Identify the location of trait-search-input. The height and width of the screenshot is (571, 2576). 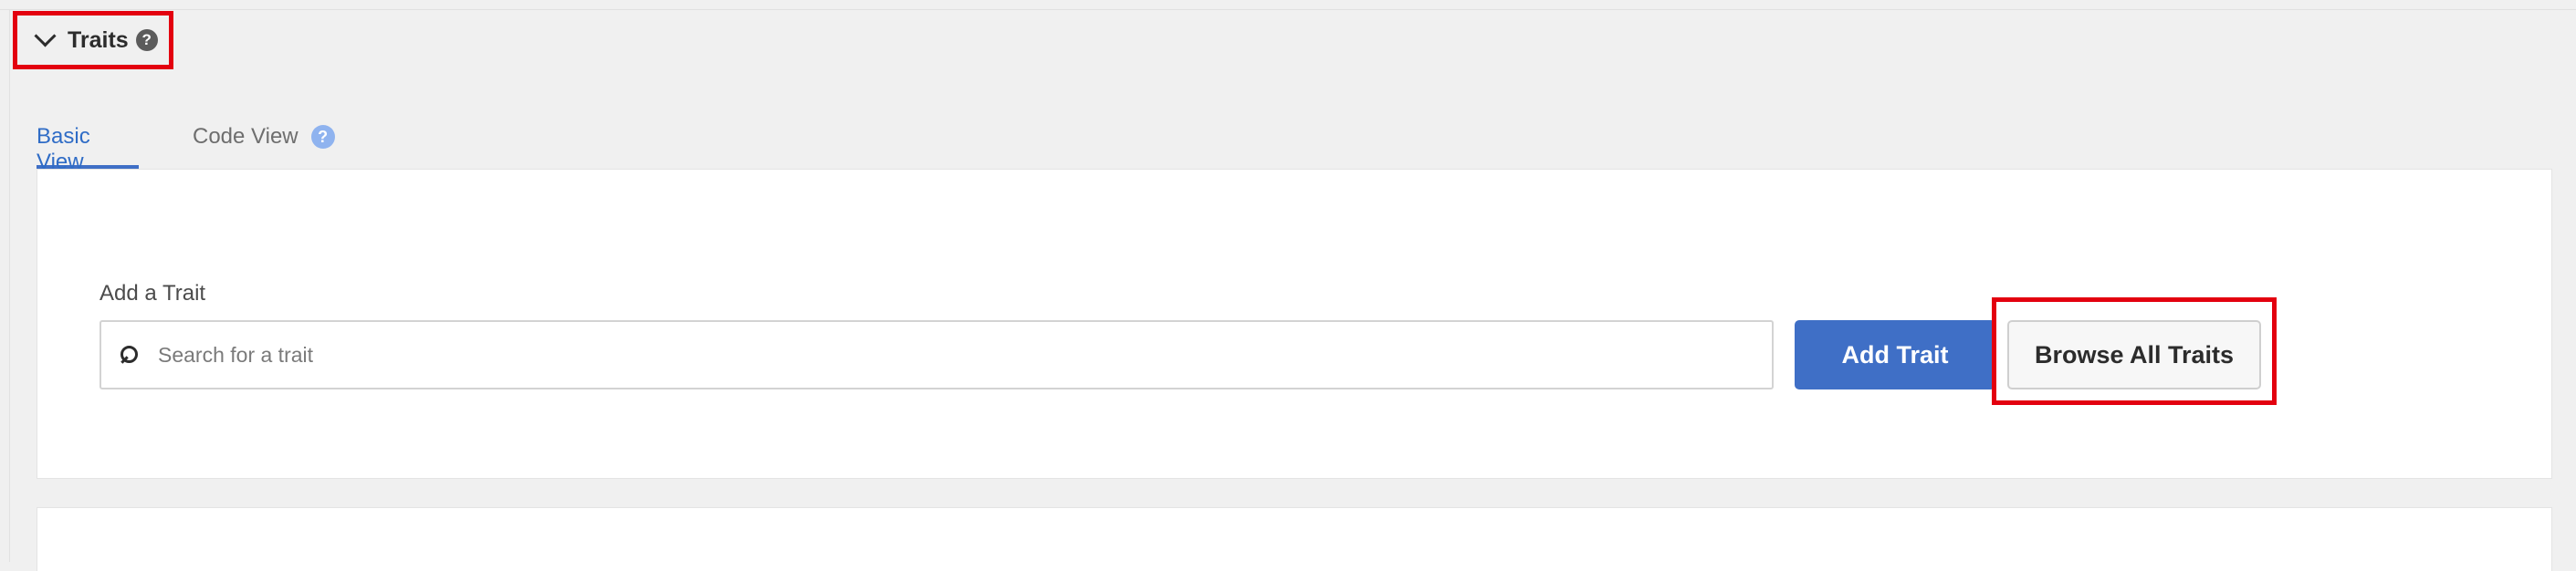
(964, 355).